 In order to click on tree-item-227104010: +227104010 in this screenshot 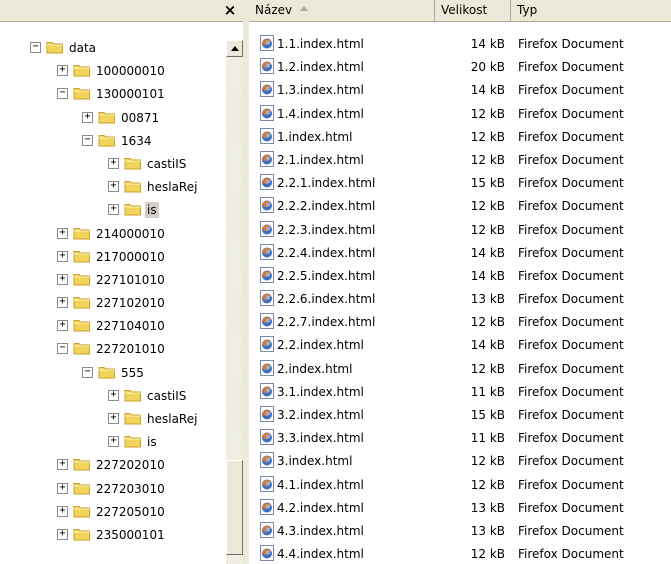, I will do `click(113, 325)`.